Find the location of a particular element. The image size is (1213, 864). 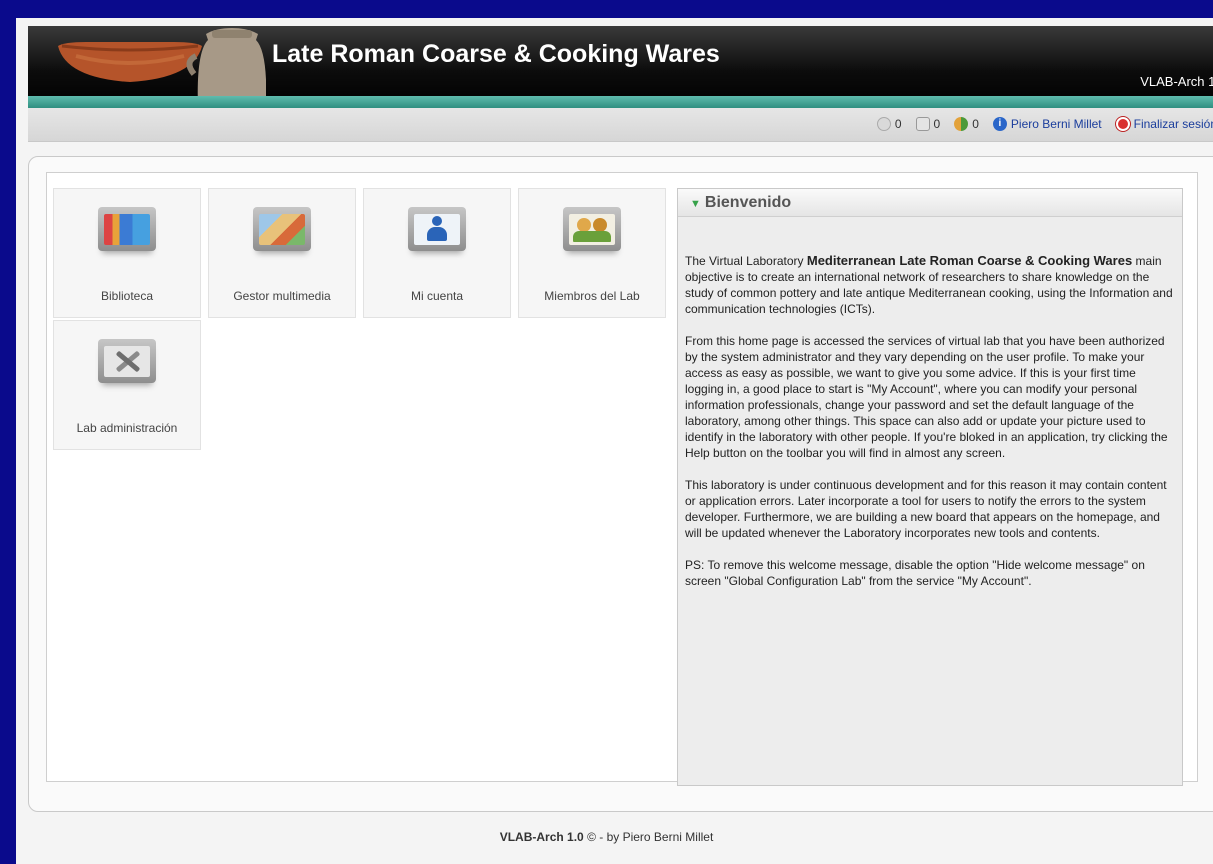

user-profile-link: i Piero Berni Millet is located at coordinates (1047, 124).